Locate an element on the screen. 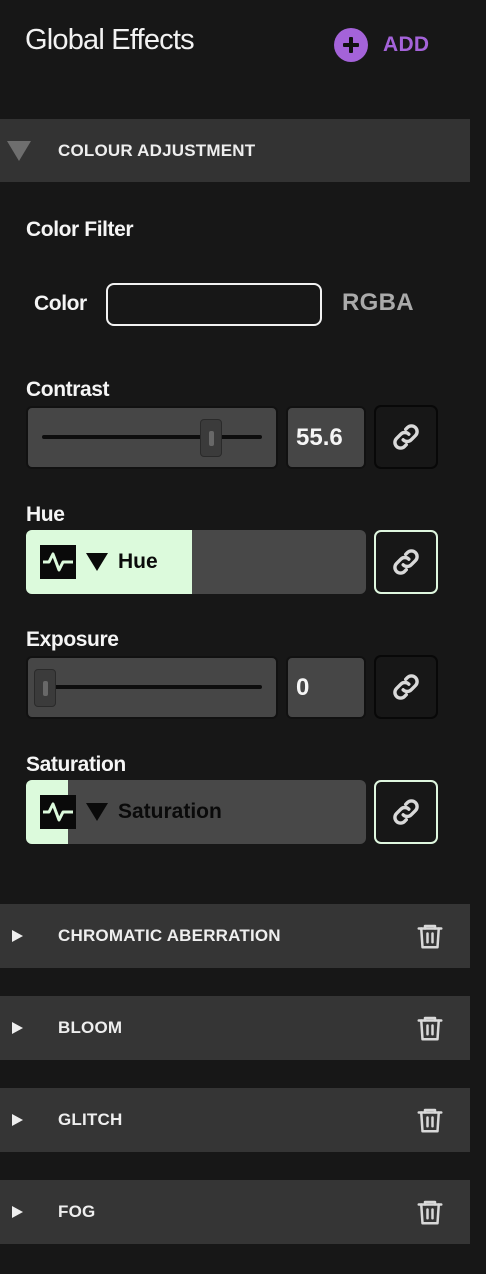 This screenshot has width=486, height=1274. saturation-modulator: Saturation is located at coordinates (196, 812).